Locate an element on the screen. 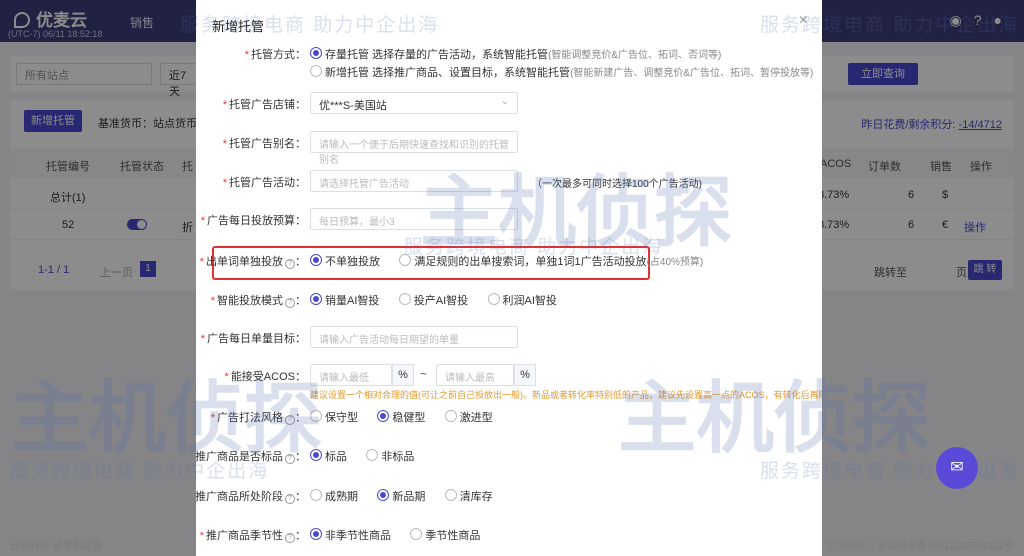 The width and height of the screenshot is (1024, 556). style-options: 保守型 稳健型 激进型 is located at coordinates (409, 417).